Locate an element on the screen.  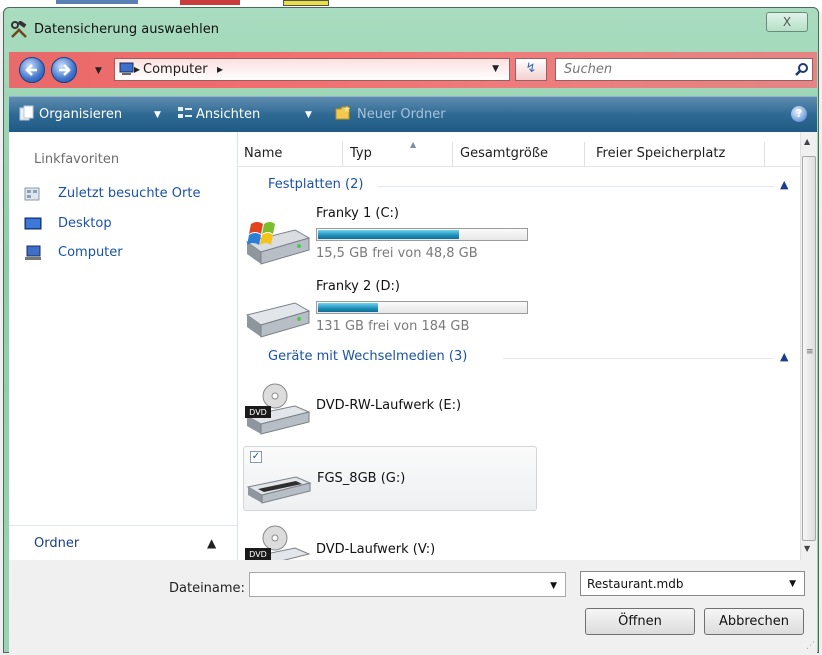
new-folder-icon is located at coordinates (342, 113).